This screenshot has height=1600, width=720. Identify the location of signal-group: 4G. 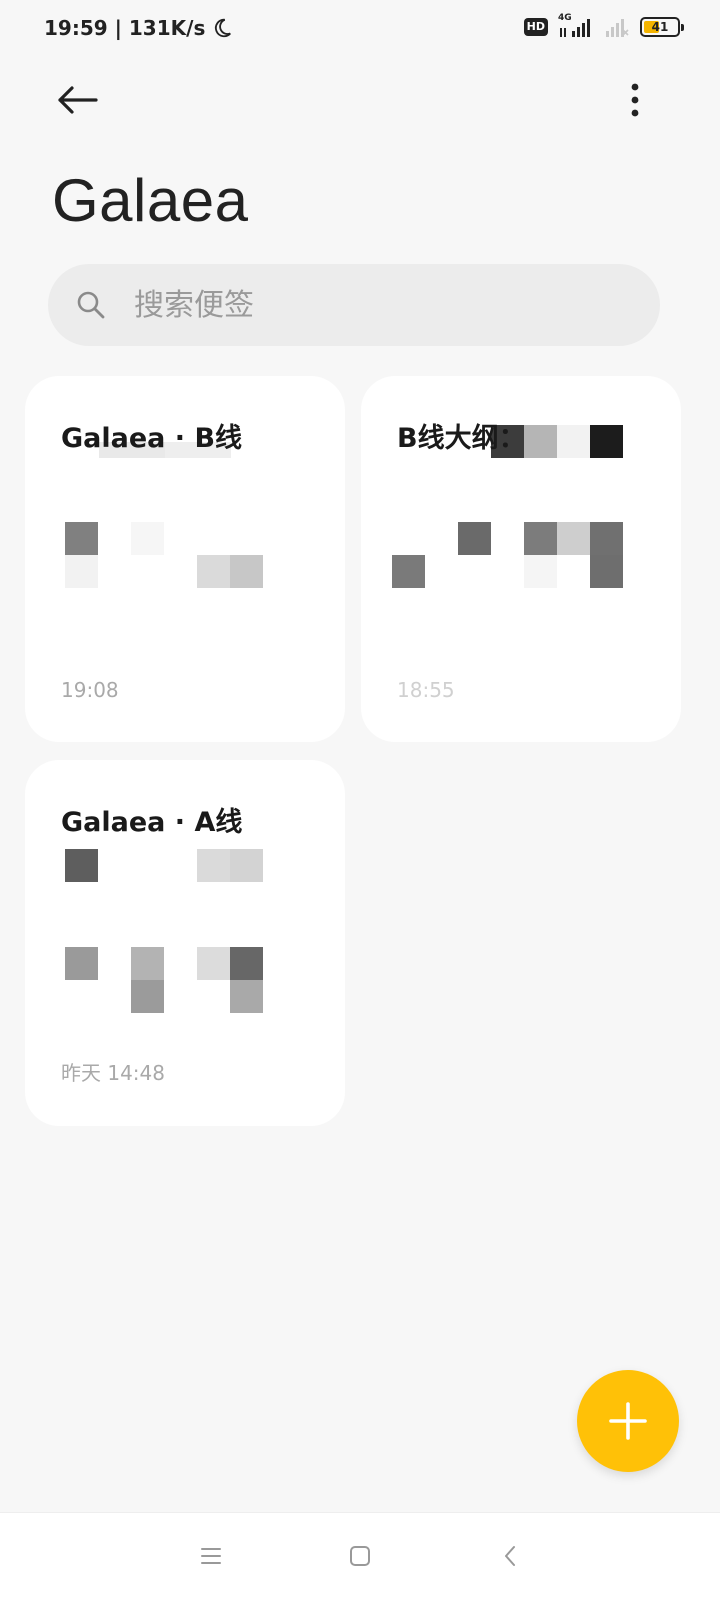
(576, 25).